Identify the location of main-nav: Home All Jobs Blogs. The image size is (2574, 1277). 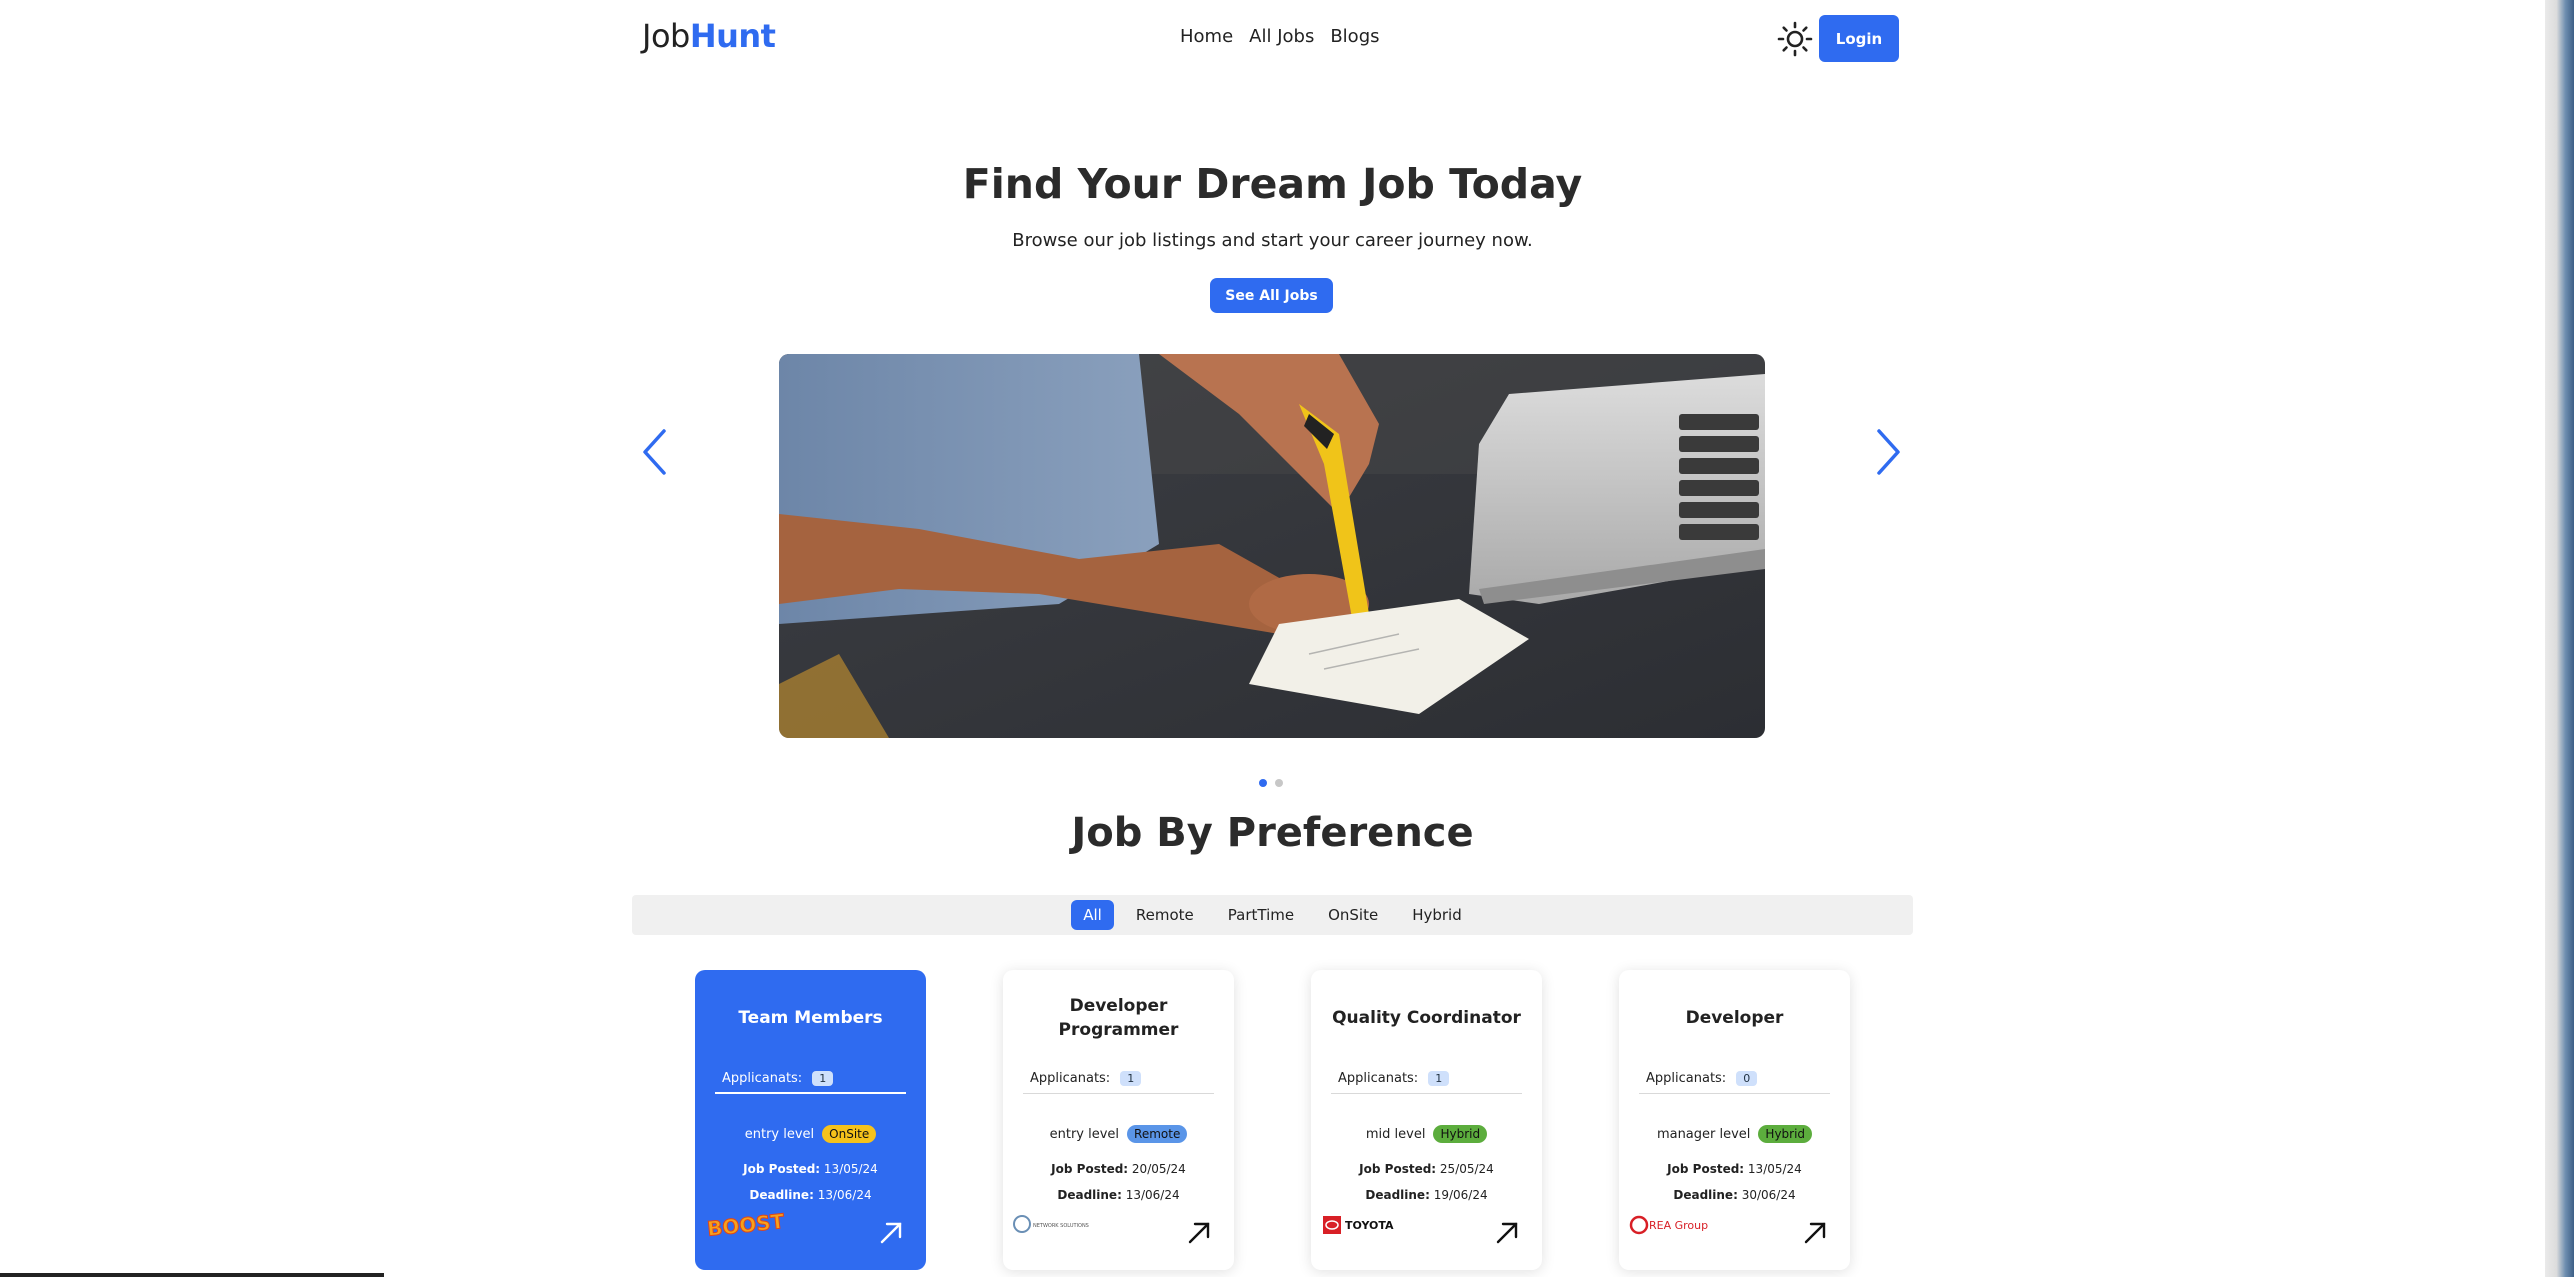
(1280, 36).